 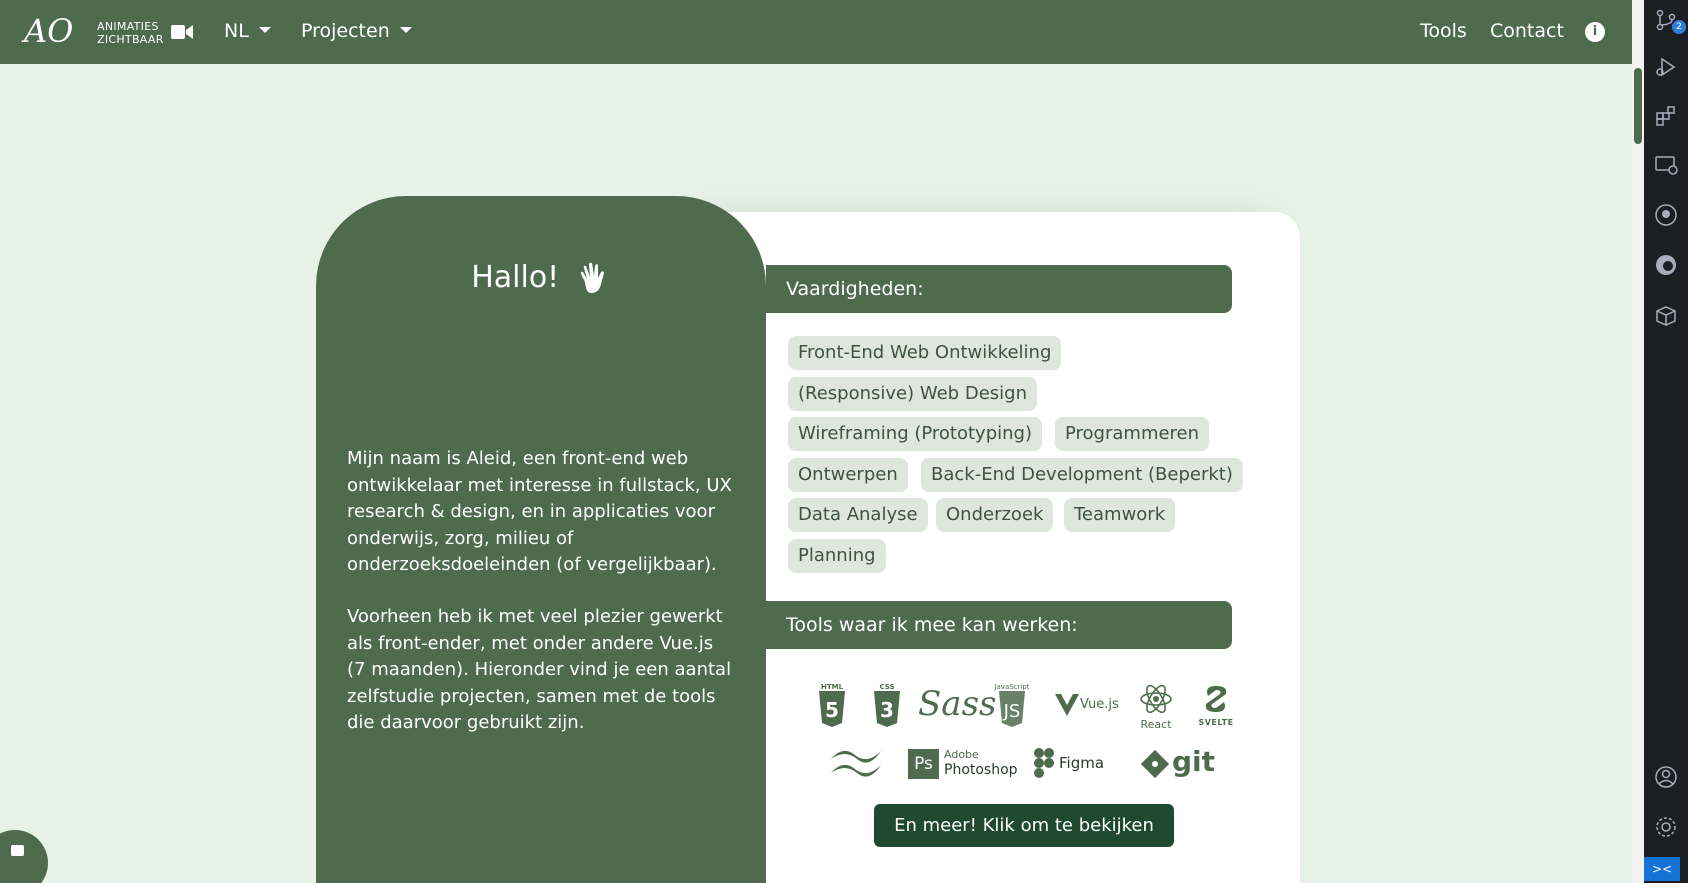 I want to click on svg-text: 3, so click(x=887, y=710).